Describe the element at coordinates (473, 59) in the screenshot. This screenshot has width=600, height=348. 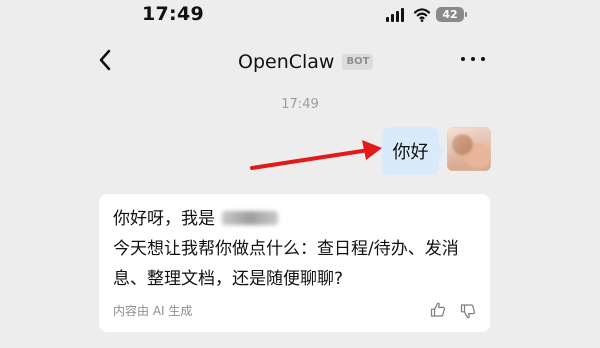
I see `more-options-button` at that location.